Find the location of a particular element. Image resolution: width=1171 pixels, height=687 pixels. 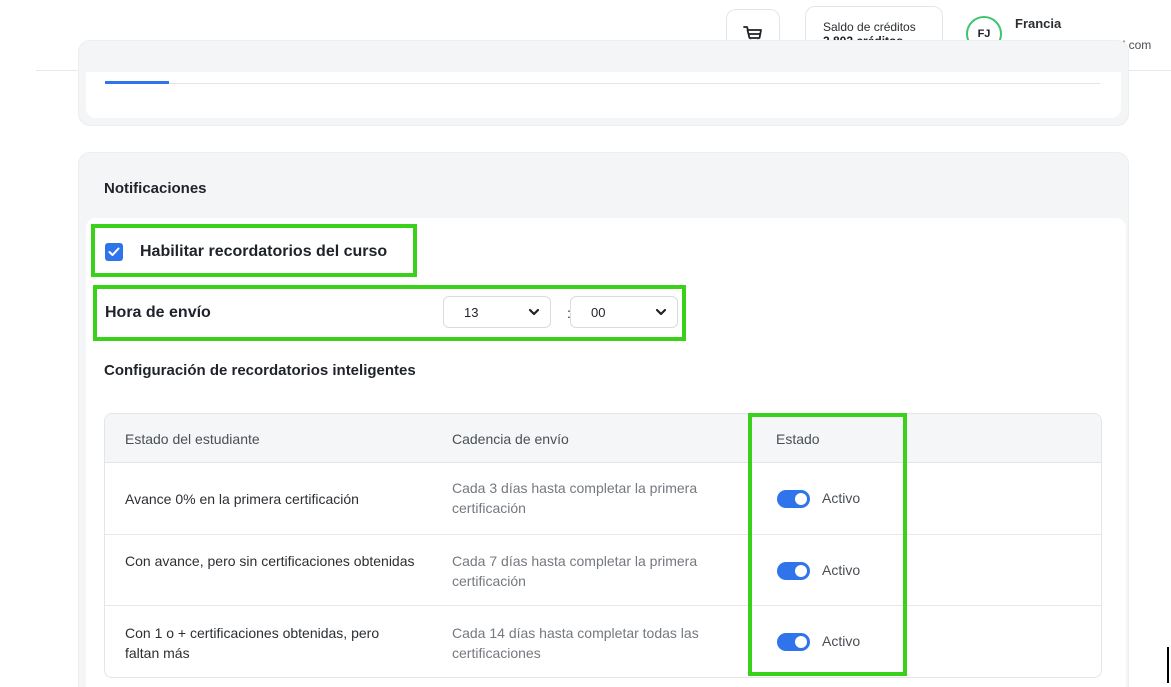

user-name: Francia is located at coordinates (1038, 23).